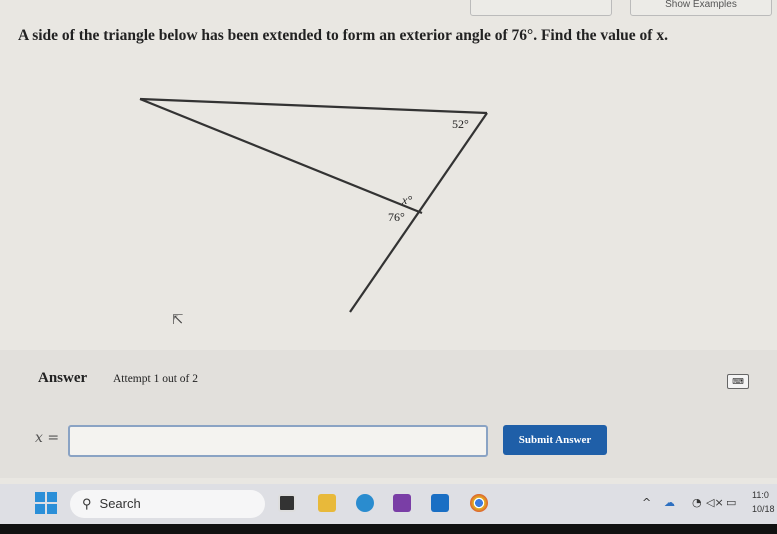  What do you see at coordinates (63, 378) in the screenshot?
I see `answer-label: Answer` at bounding box center [63, 378].